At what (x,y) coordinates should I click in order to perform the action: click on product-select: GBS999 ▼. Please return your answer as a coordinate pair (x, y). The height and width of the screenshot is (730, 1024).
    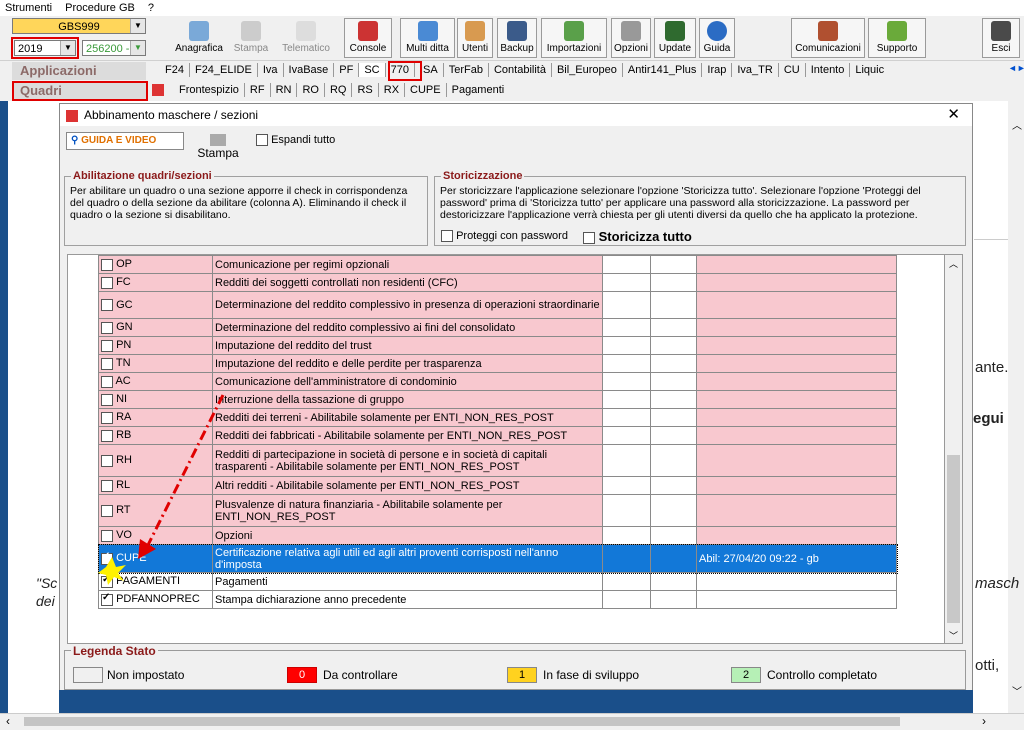
    Looking at the image, I should click on (79, 26).